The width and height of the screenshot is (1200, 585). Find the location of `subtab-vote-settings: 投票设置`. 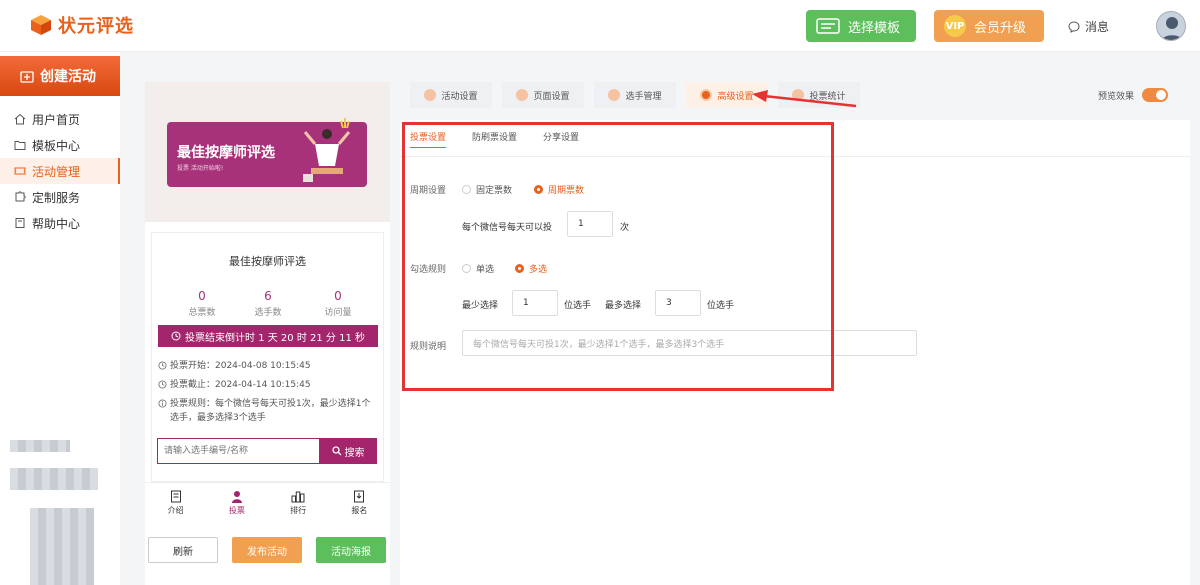

subtab-vote-settings: 投票设置 is located at coordinates (428, 139).